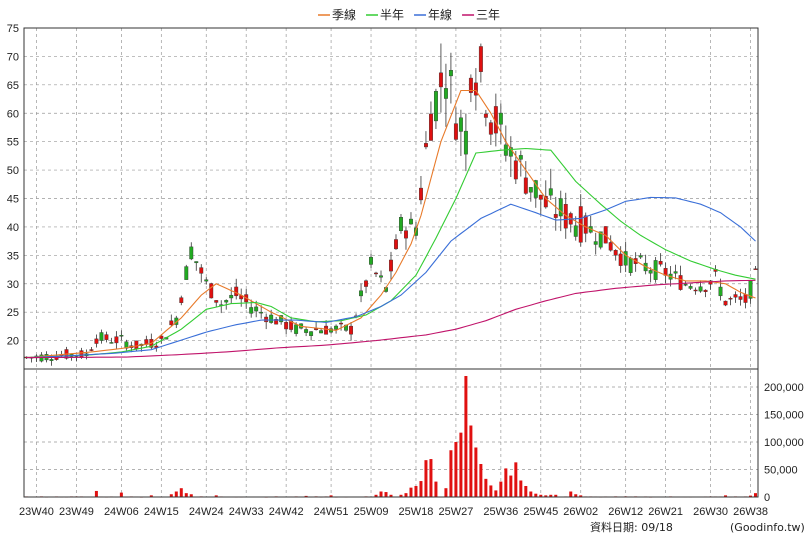 This screenshot has width=808, height=540. Describe the element at coordinates (121, 512) in the screenshot. I see `x-tick-label: 24W06` at that location.